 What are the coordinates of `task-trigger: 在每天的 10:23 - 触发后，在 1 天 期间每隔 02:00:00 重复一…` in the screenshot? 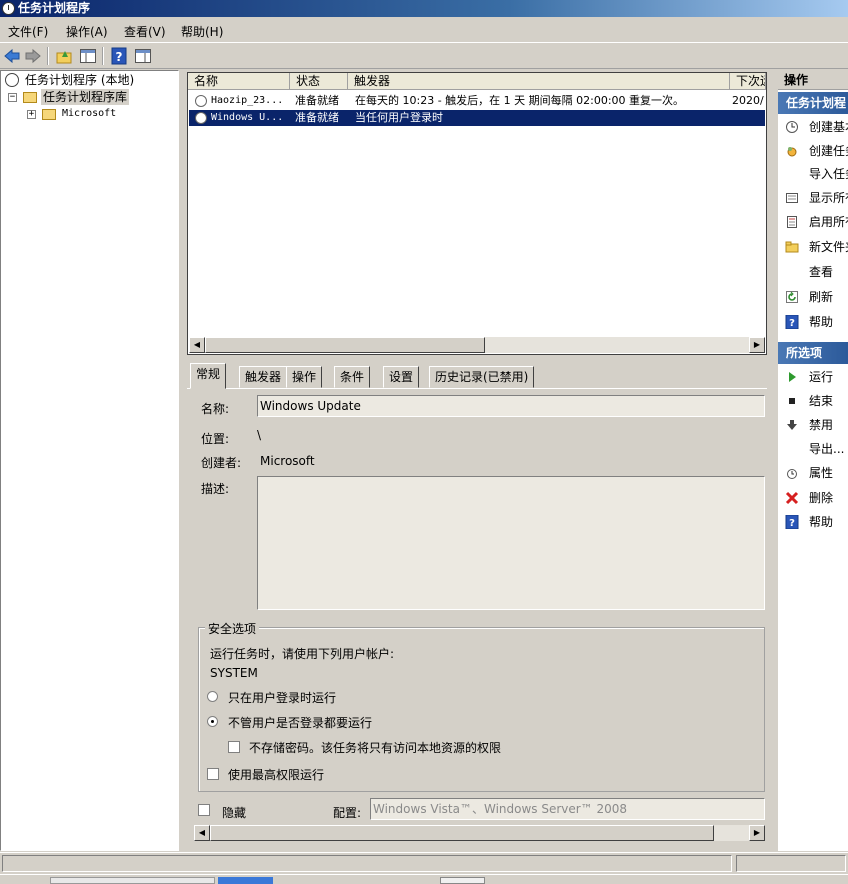 It's located at (520, 100).